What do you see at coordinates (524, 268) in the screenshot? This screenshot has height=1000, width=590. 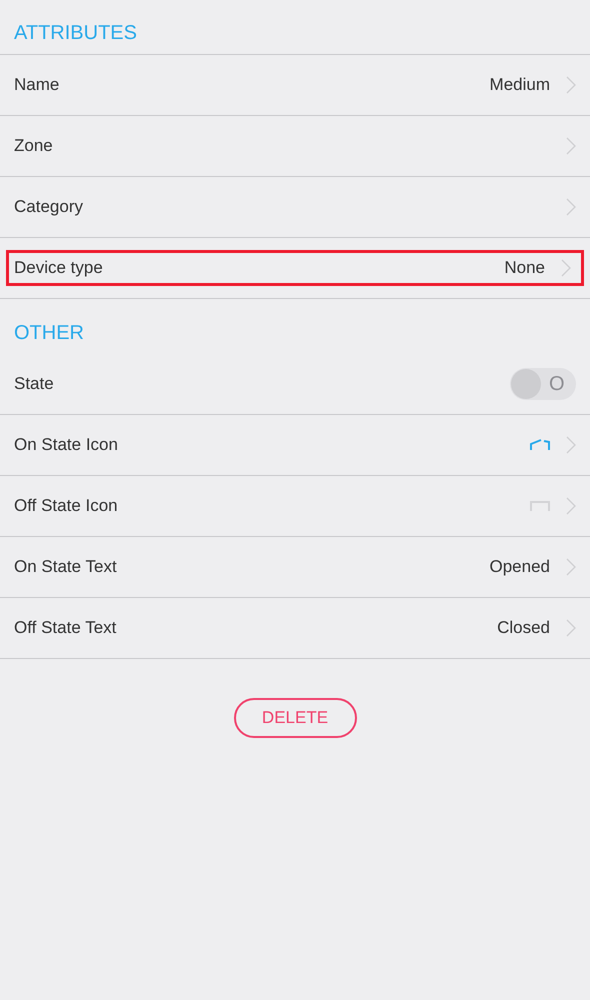 I see `row-value: None` at bounding box center [524, 268].